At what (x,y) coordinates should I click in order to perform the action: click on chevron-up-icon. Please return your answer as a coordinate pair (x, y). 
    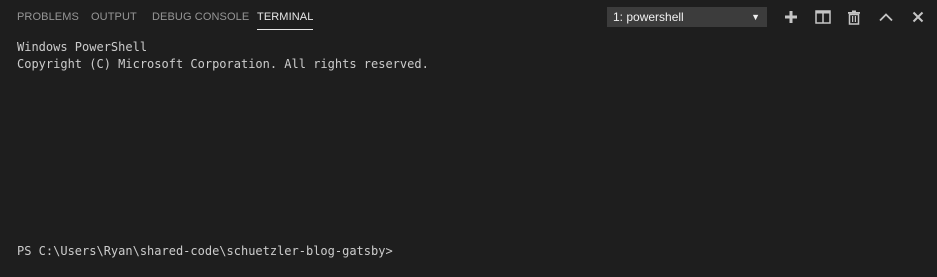
    Looking at the image, I should click on (886, 17).